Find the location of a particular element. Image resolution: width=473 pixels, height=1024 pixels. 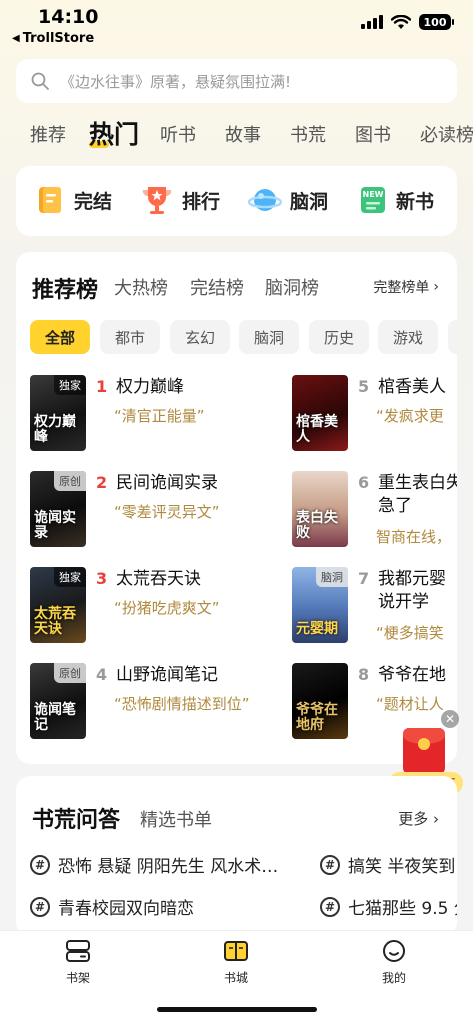

chip-all: 全部 is located at coordinates (60, 337).